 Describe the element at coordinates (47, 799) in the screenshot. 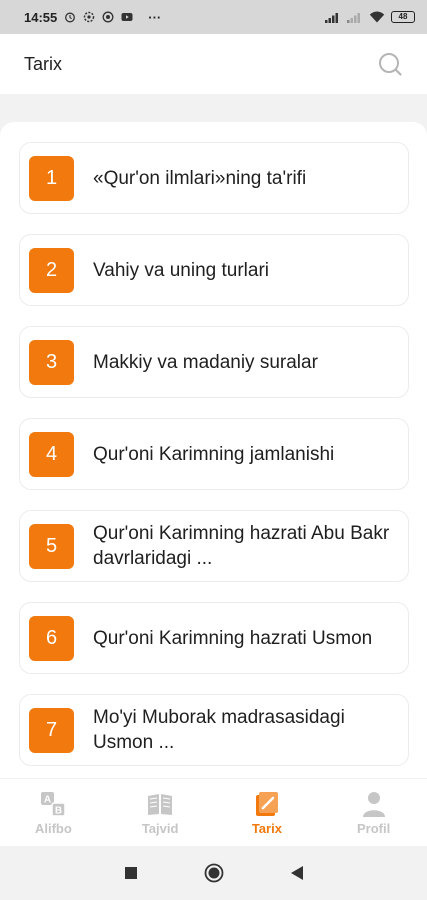

I see `svg-text: A` at that location.